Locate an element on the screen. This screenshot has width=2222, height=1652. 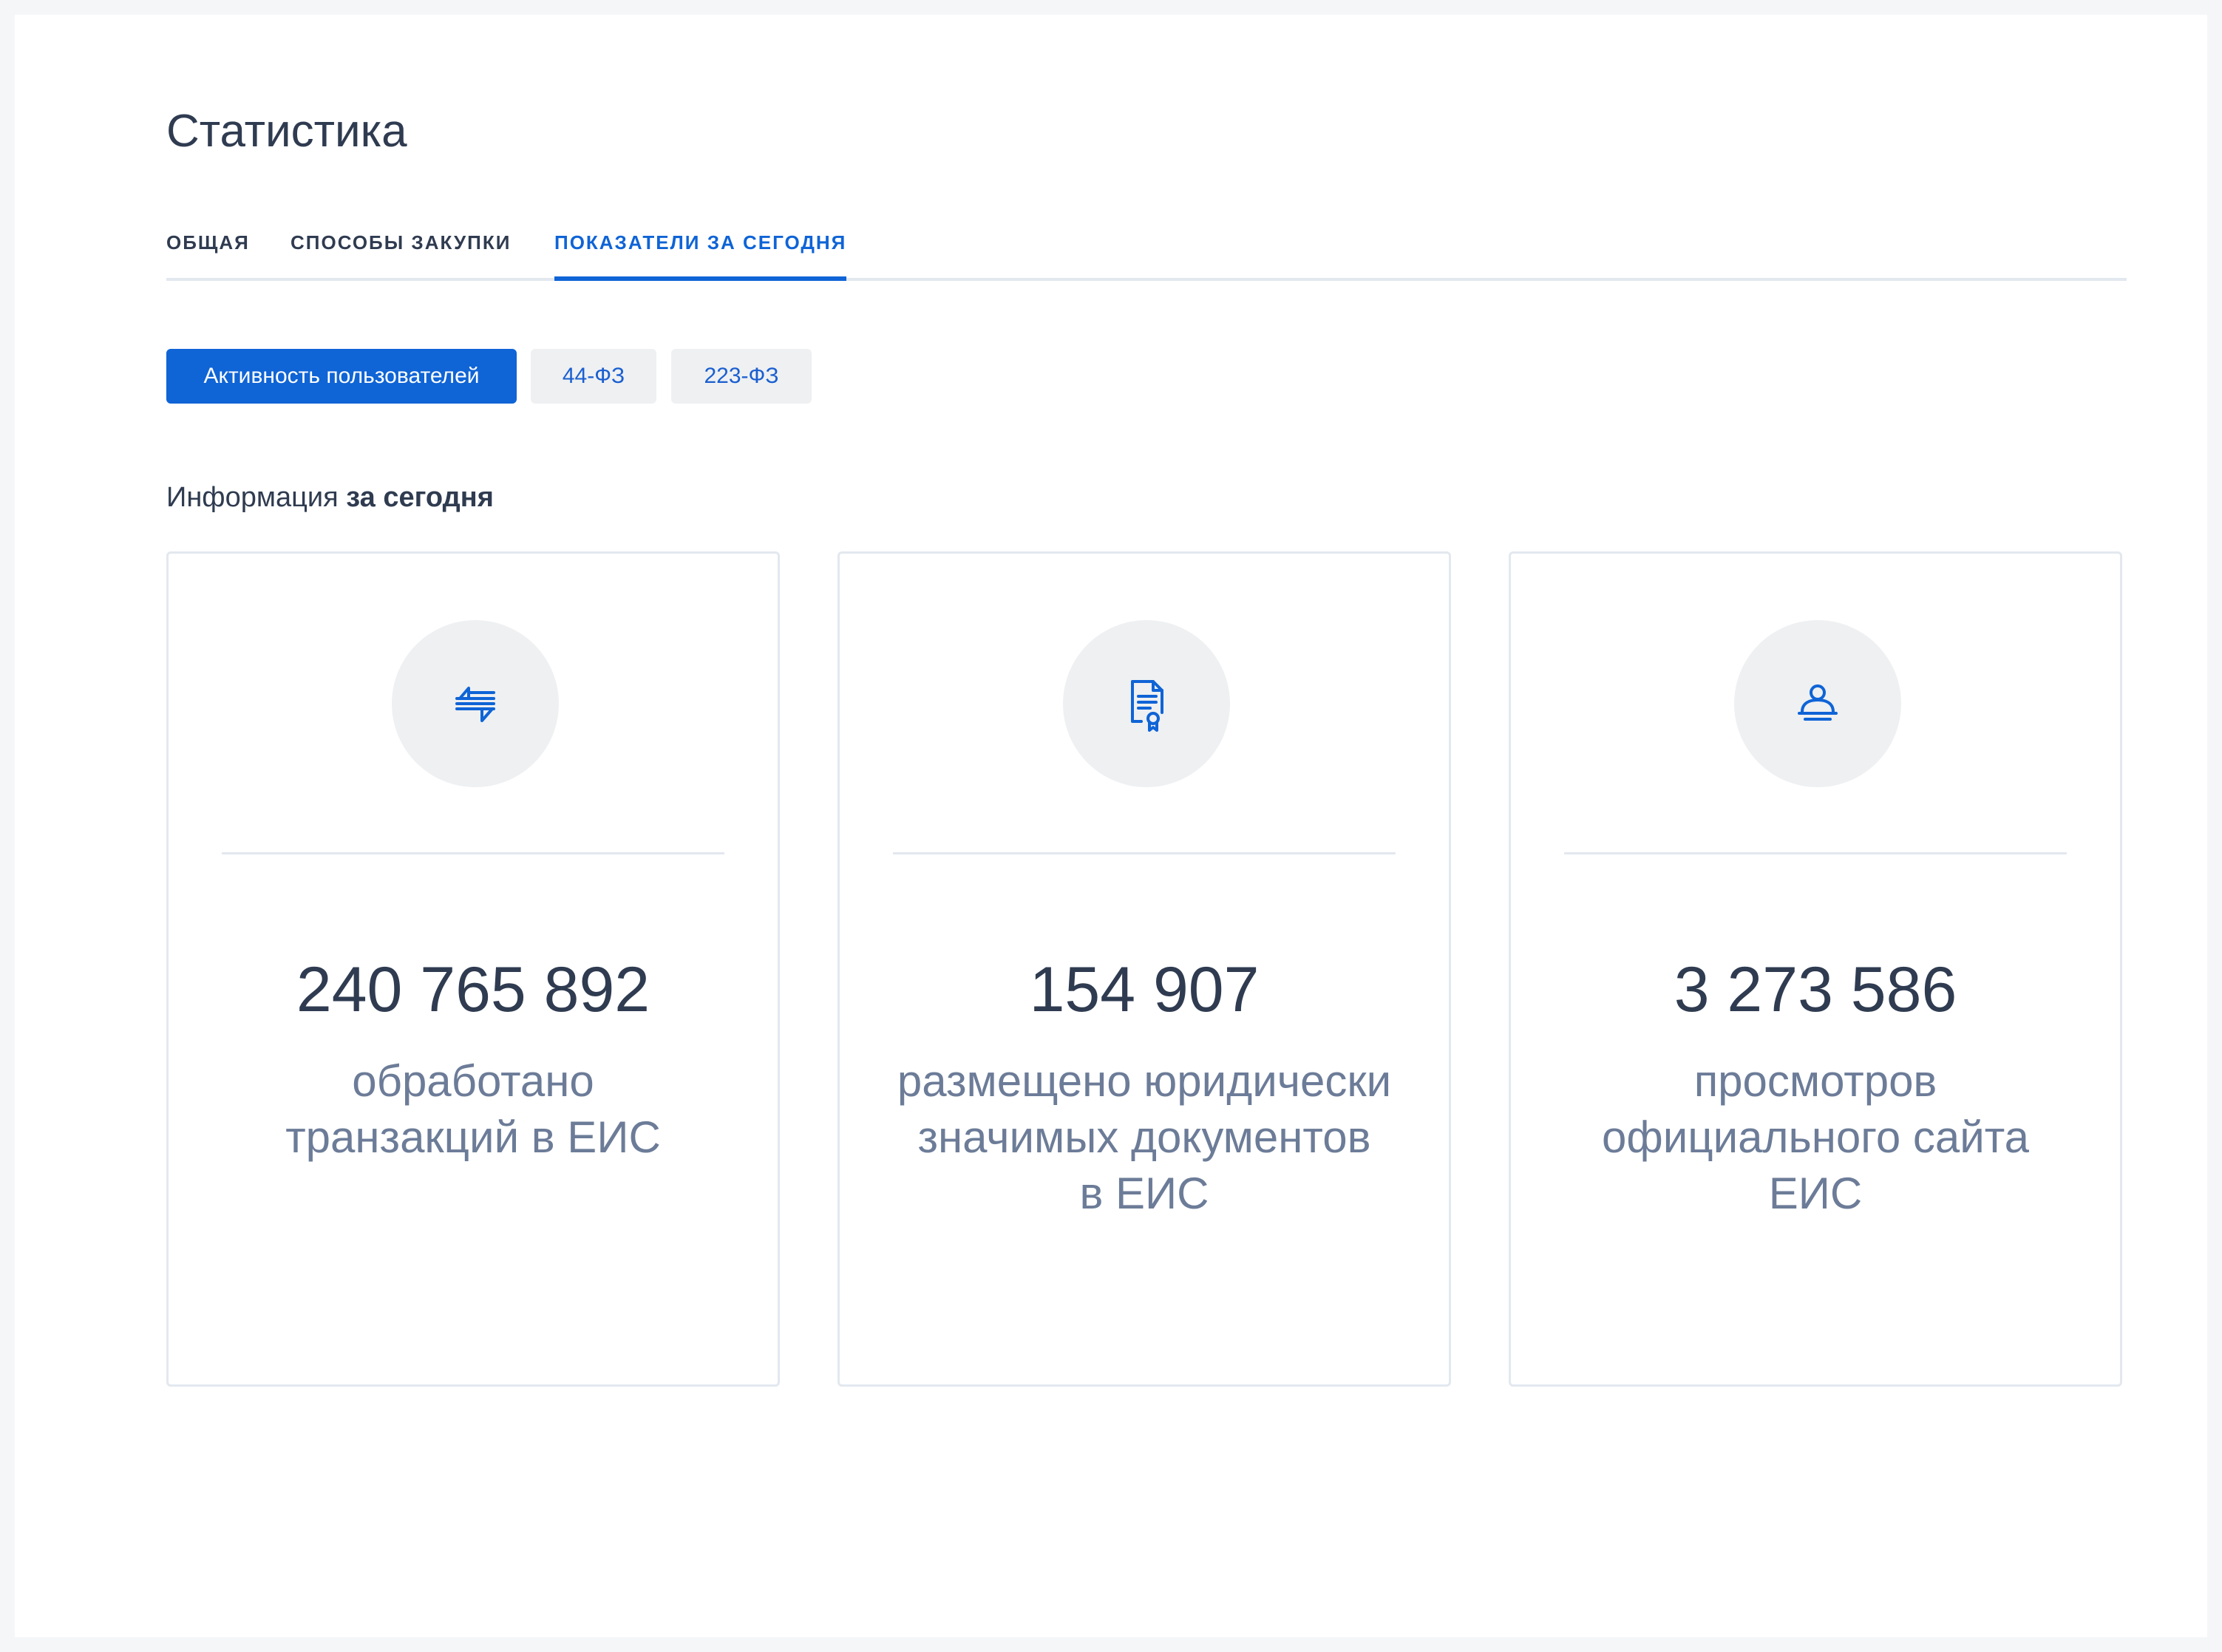
tab-today-indicators: ПОКАЗАТЕЛИ ЗА СЕГОДНЯ is located at coordinates (700, 255).